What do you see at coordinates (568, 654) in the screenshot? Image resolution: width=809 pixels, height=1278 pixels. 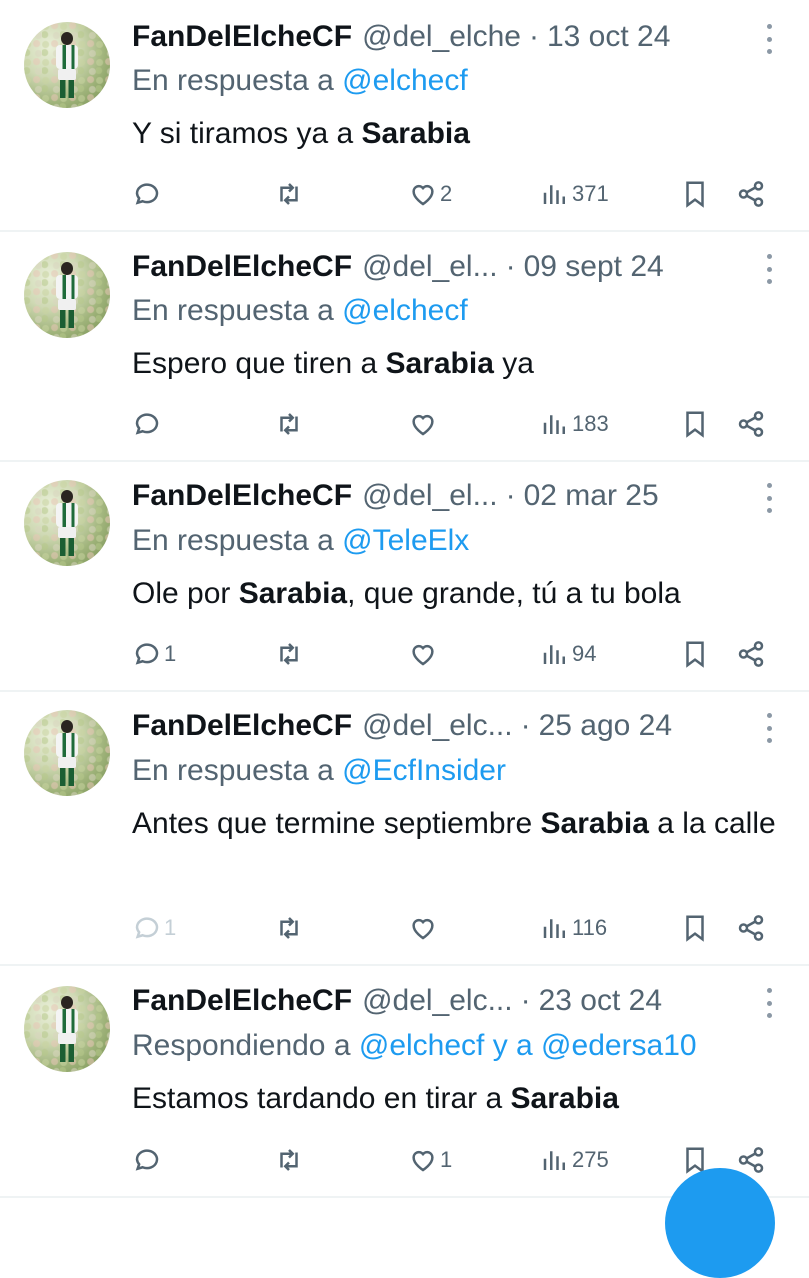 I see `views-button: 94` at bounding box center [568, 654].